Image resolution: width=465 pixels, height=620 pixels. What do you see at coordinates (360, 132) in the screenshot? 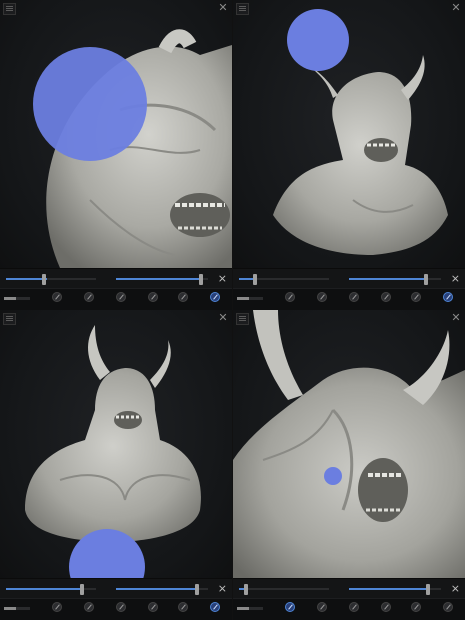
I see `sculpt-model` at bounding box center [360, 132].